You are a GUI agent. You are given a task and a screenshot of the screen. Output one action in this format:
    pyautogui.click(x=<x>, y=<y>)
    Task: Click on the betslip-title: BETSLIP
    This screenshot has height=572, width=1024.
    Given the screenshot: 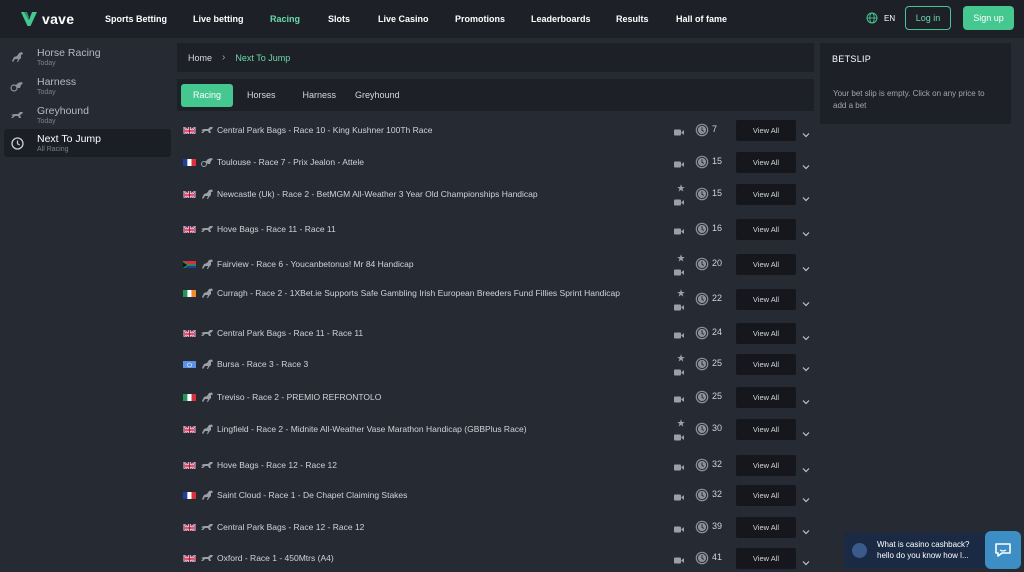 What is the action you would take?
    pyautogui.click(x=852, y=59)
    